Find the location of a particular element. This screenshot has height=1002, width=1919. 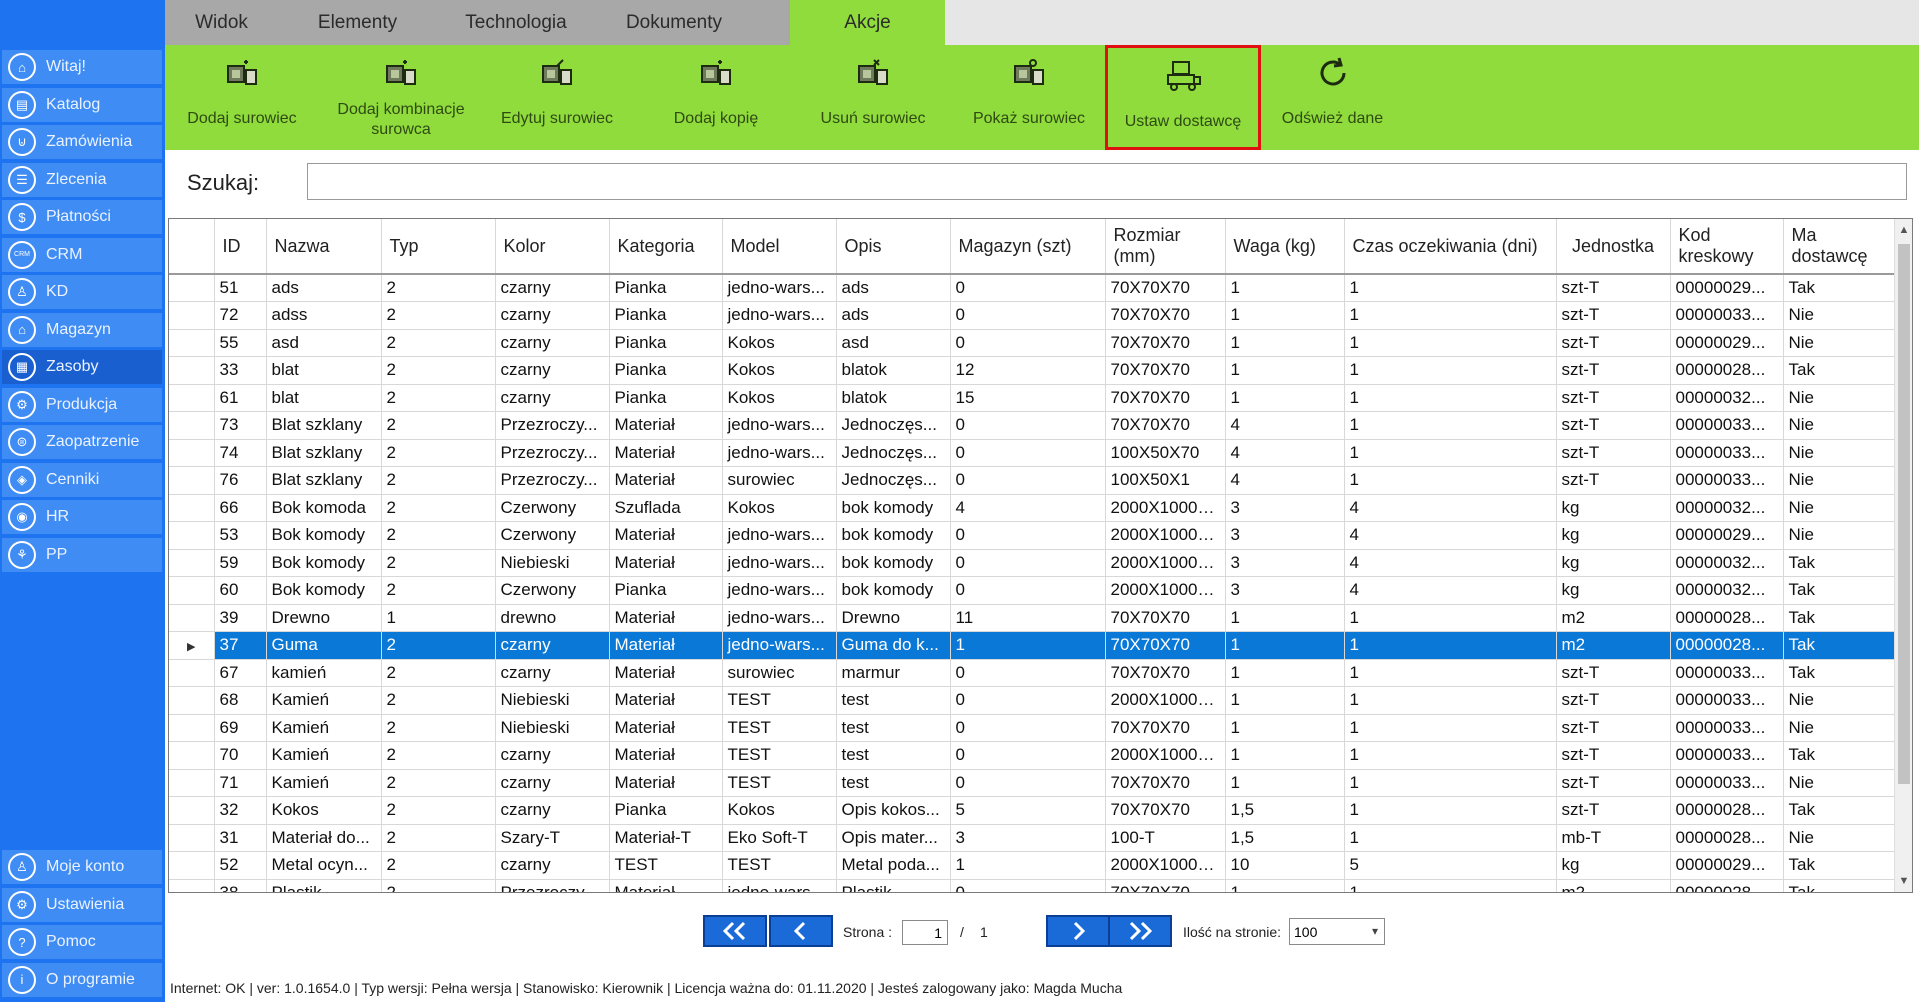

scroll-up-arrow-icon: ▲ is located at coordinates (1903, 230).